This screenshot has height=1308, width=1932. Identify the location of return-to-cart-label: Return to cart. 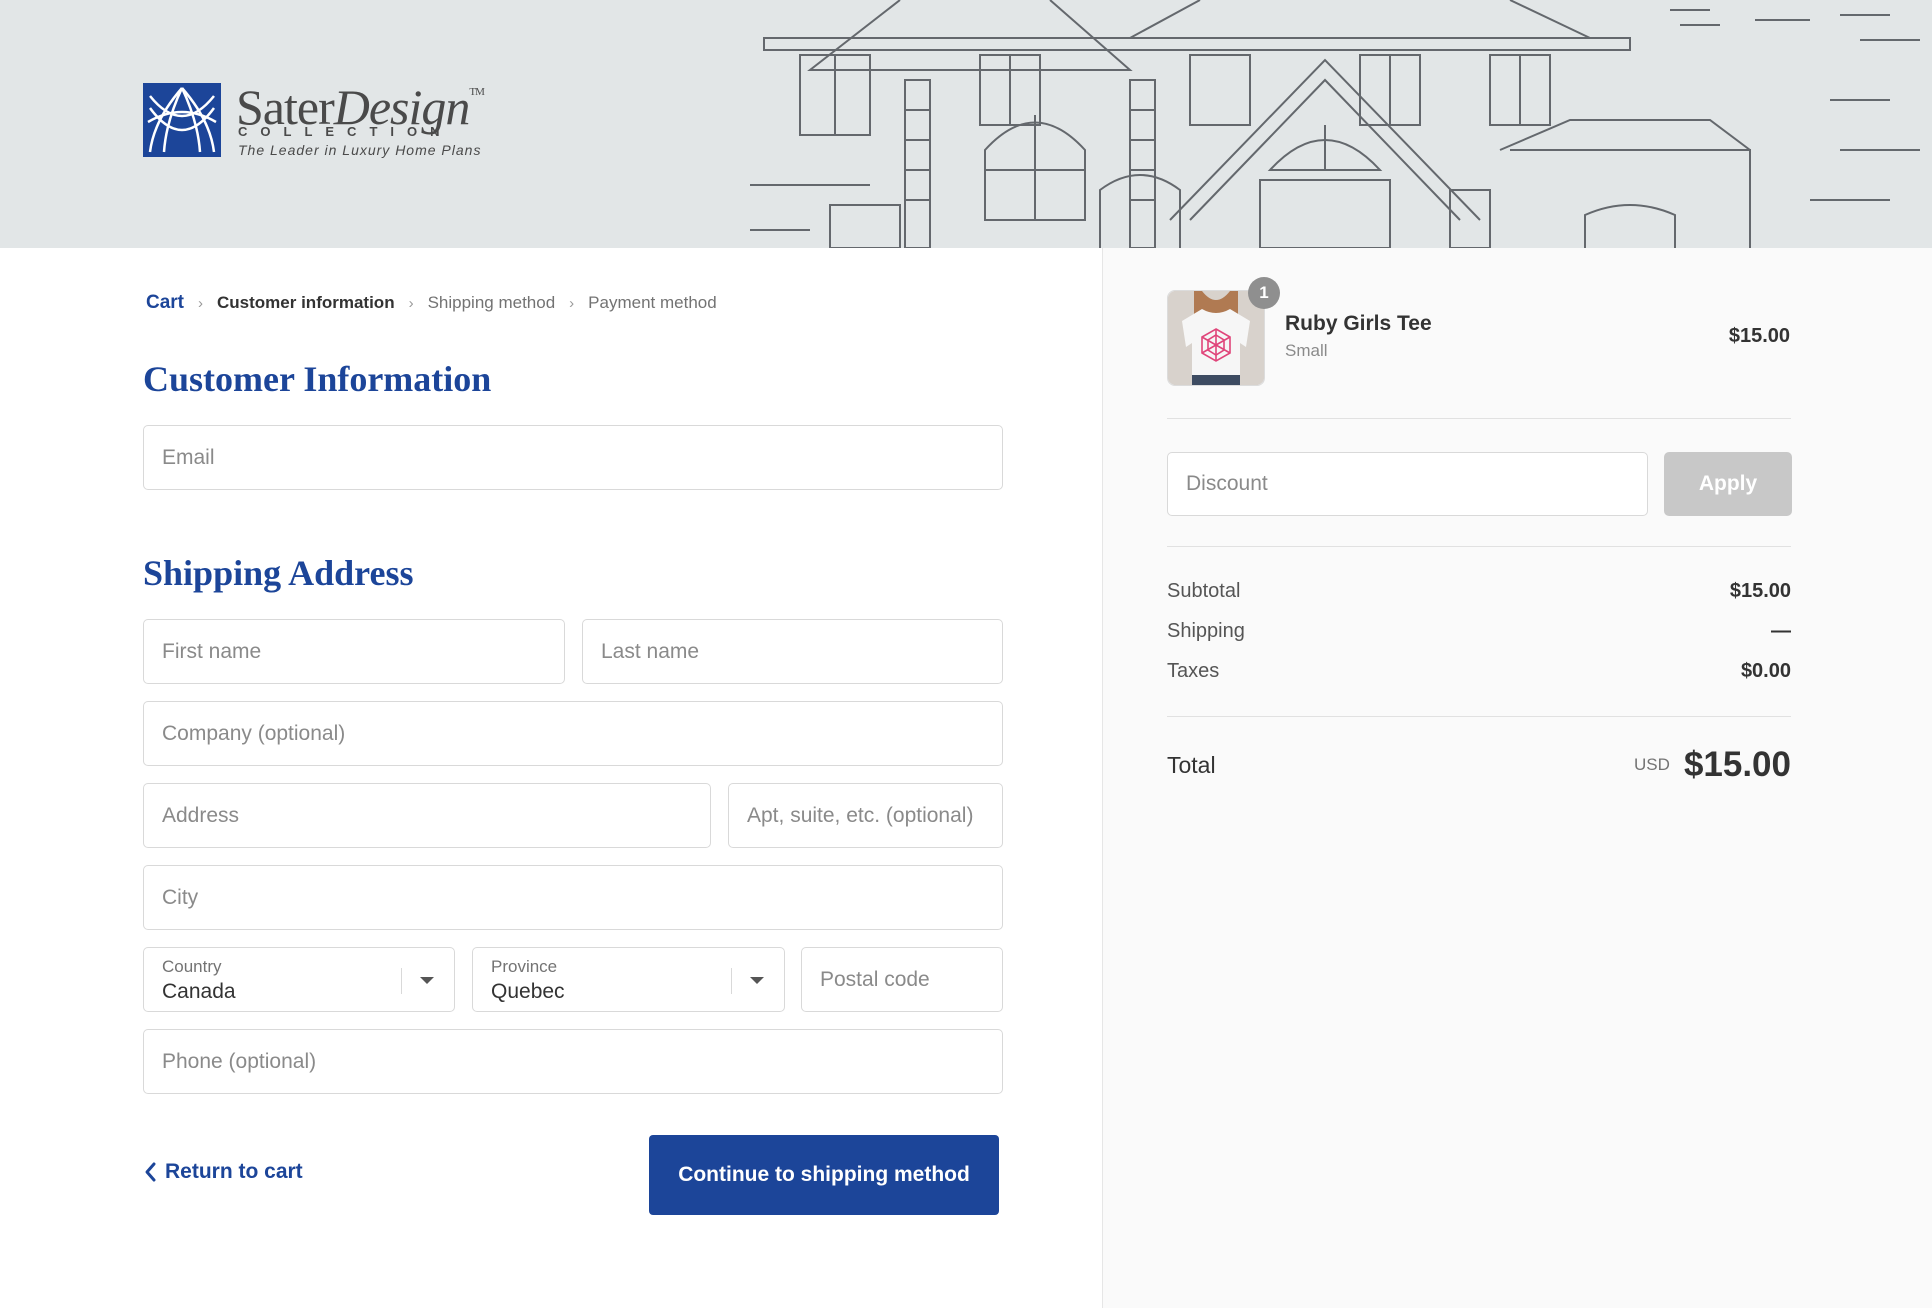
(234, 1171).